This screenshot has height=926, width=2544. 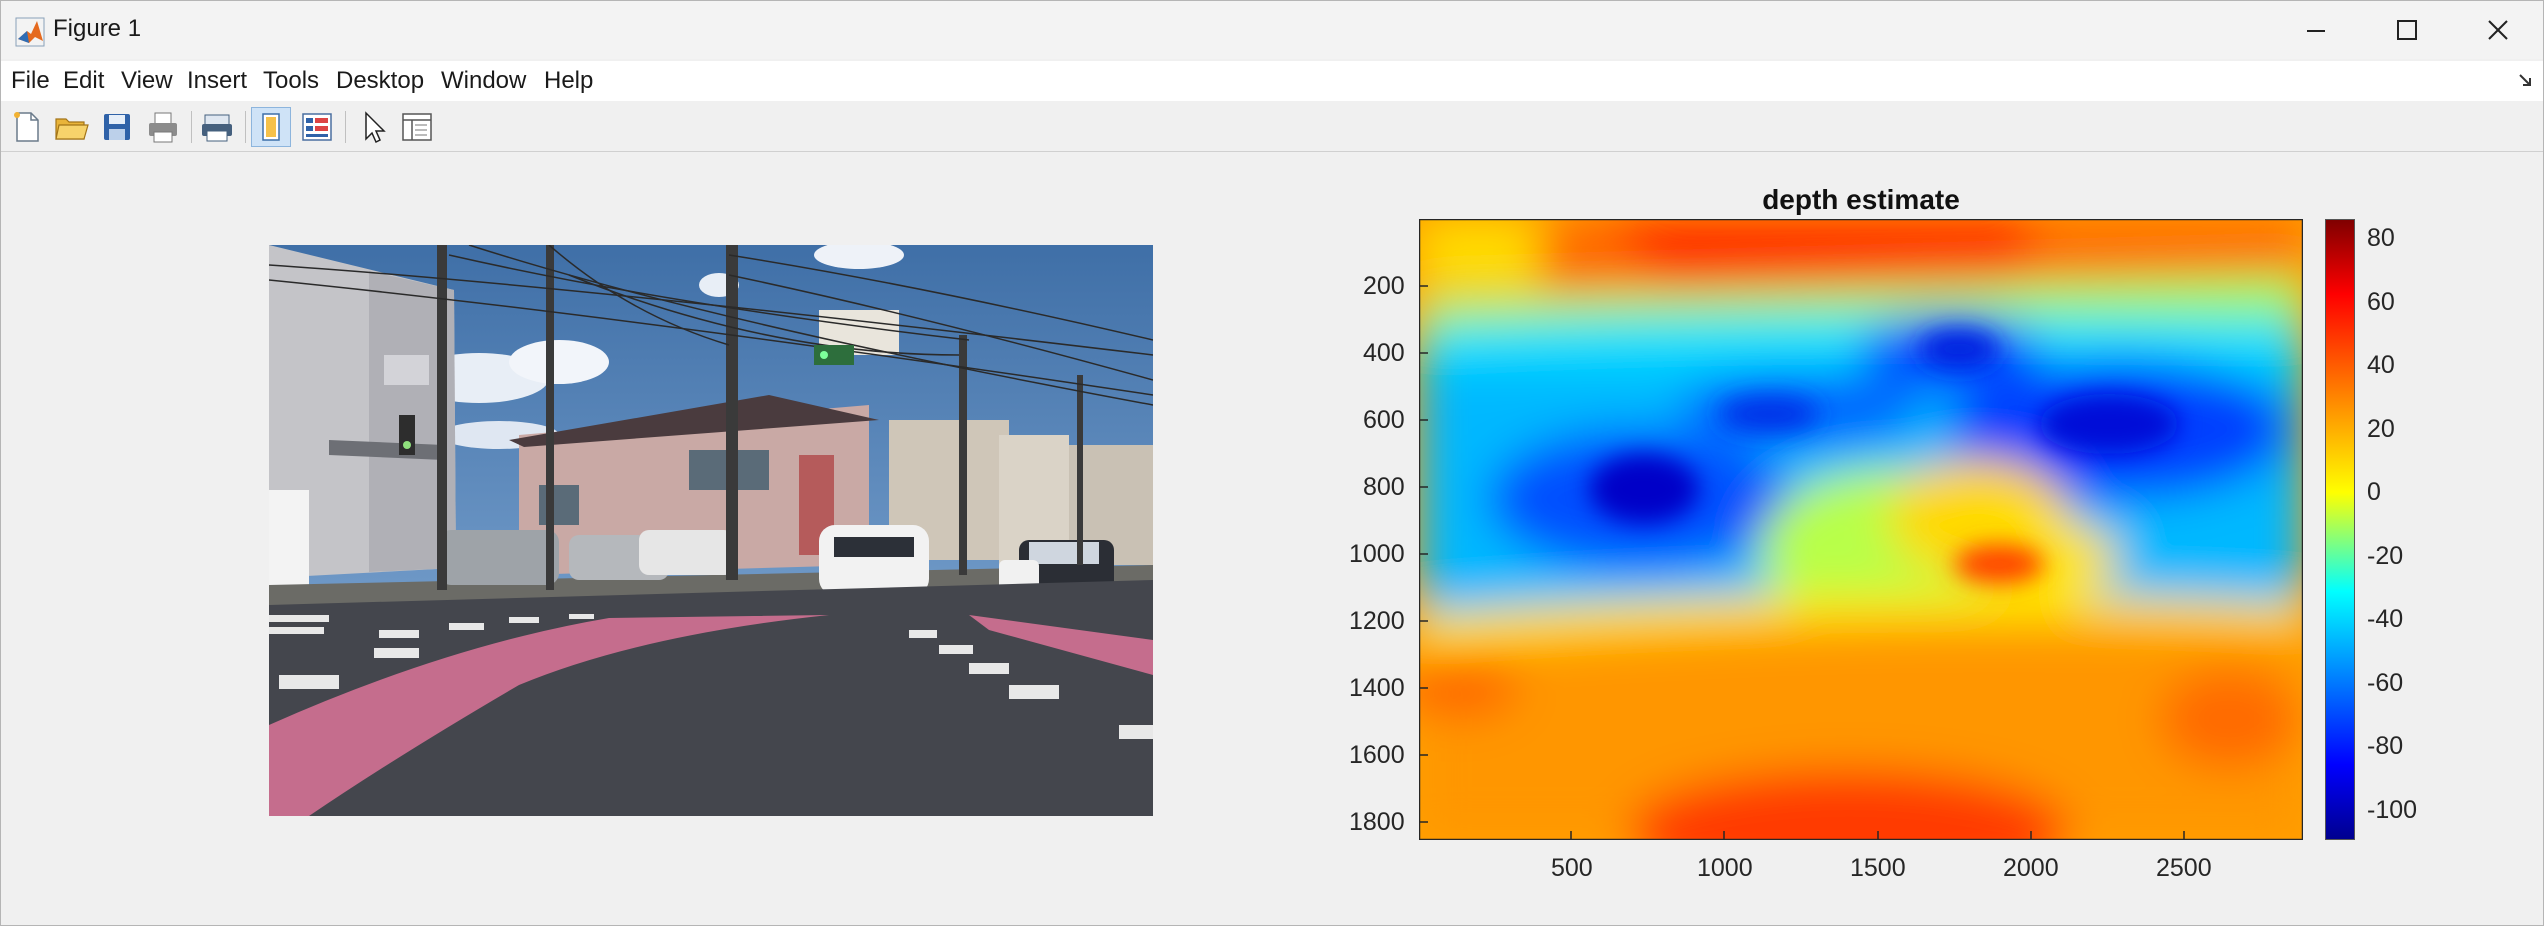 What do you see at coordinates (83, 81) in the screenshot?
I see `menu-edit: Edit` at bounding box center [83, 81].